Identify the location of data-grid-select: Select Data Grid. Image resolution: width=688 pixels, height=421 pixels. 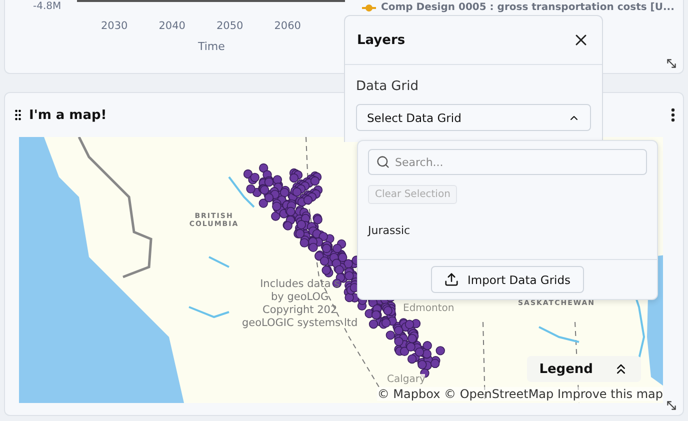
(473, 117).